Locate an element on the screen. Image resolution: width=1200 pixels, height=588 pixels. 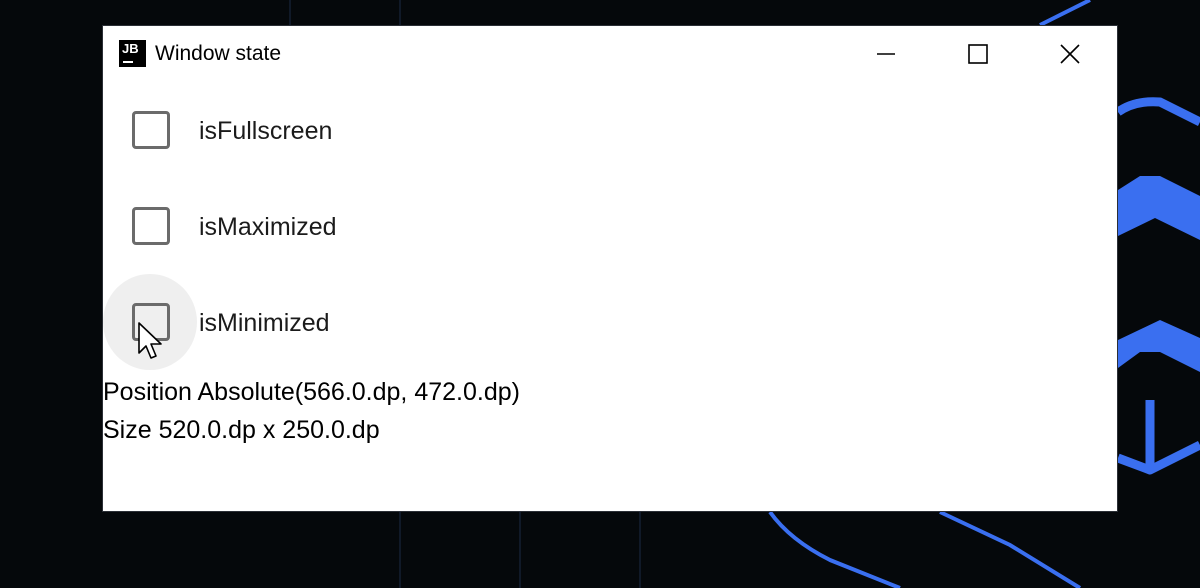
position-readout: Position Absolute(566.0.dp, 472.0.dp) is located at coordinates (311, 392).